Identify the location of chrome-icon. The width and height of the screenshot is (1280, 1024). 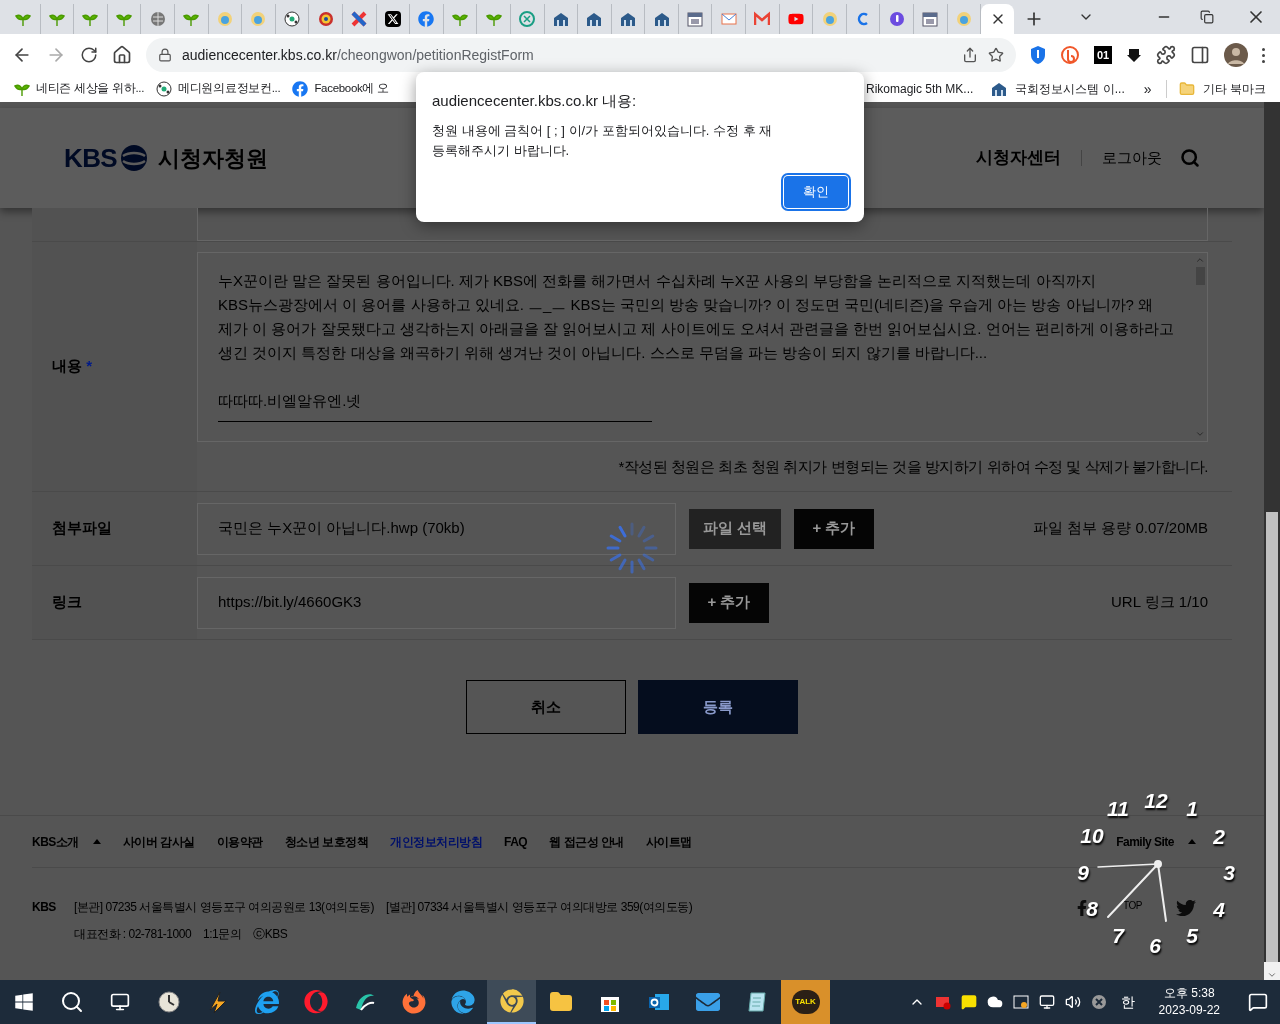
(511, 1001).